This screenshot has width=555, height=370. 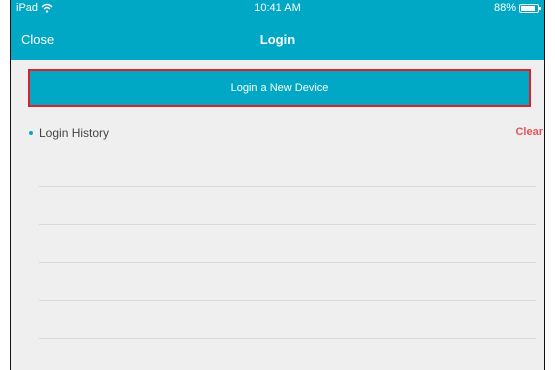 I want to click on login-new-device-highlight: Login a New Device, so click(x=279, y=88).